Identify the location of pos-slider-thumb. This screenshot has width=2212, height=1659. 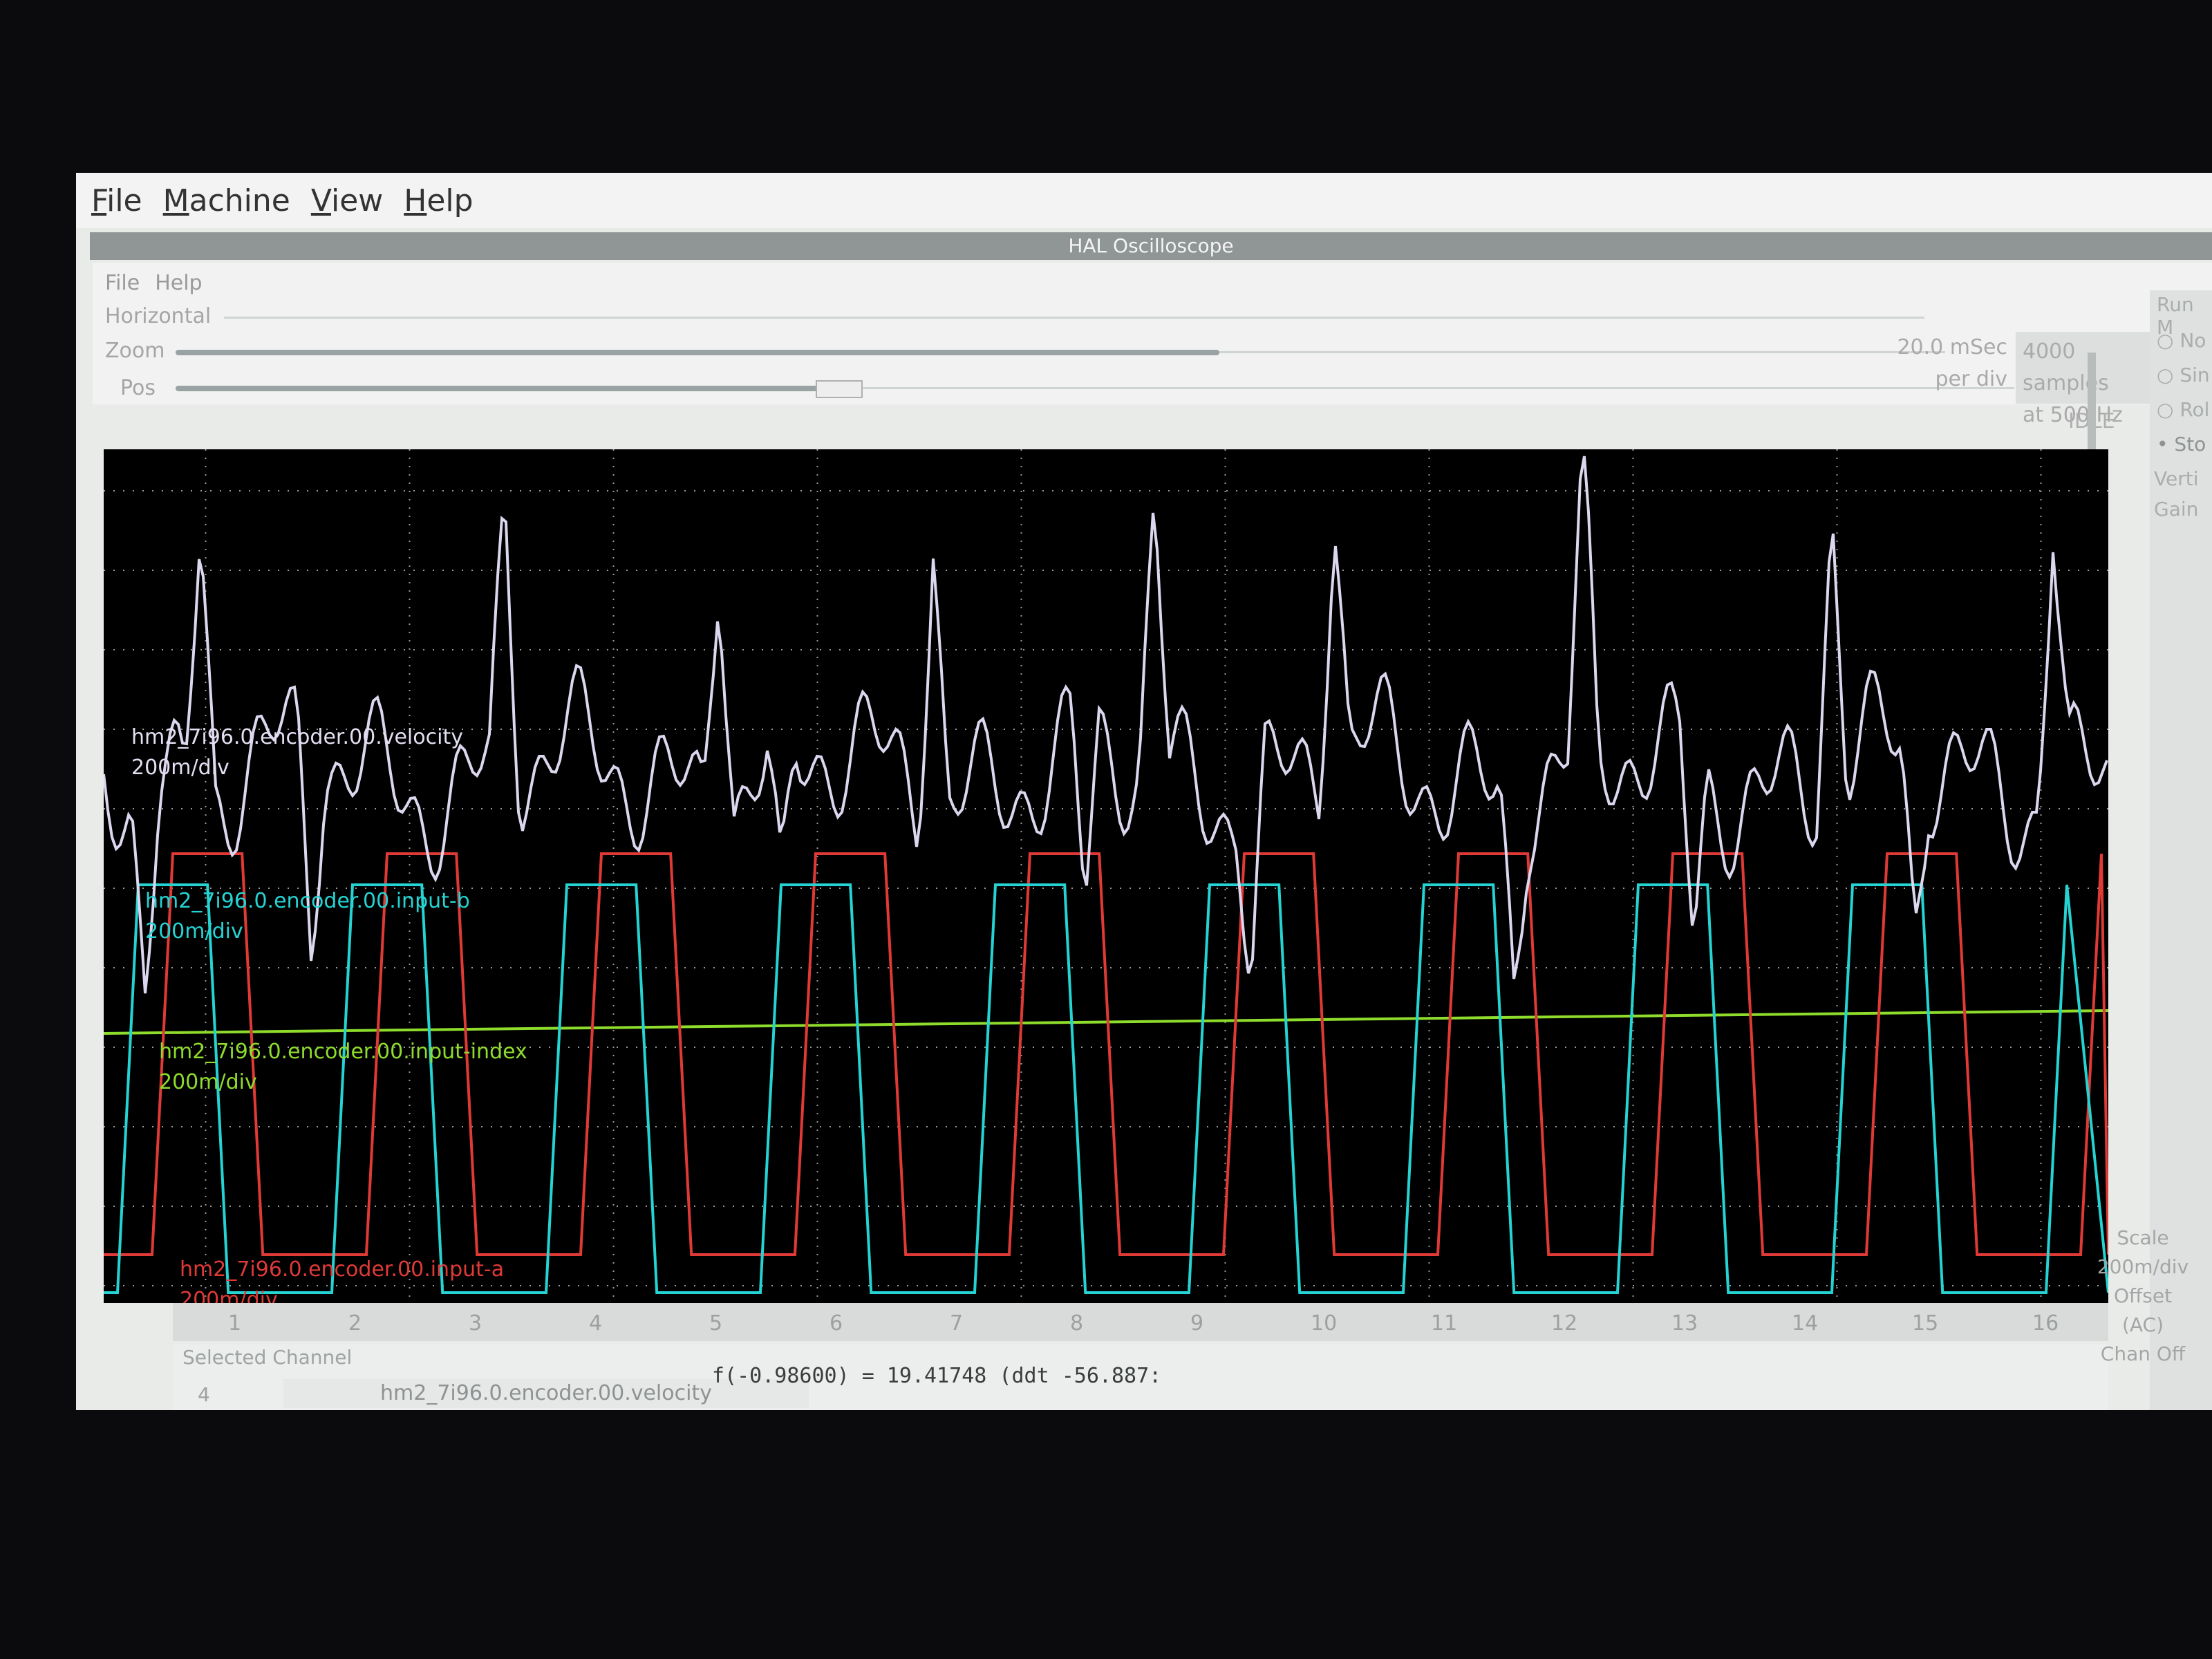
(840, 389).